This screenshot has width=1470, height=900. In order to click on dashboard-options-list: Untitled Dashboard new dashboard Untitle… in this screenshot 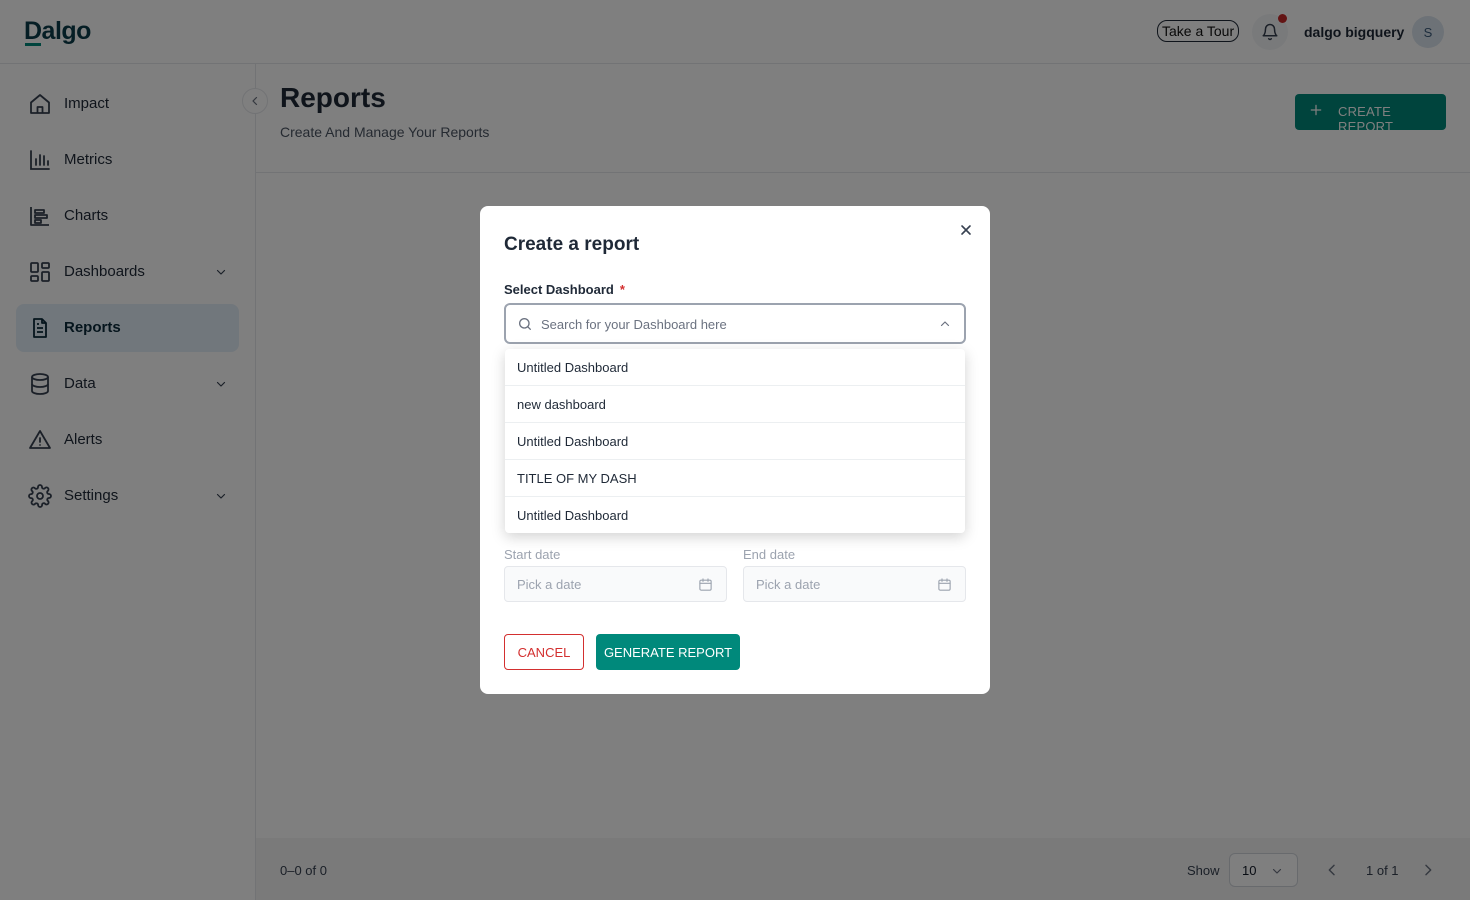, I will do `click(735, 441)`.